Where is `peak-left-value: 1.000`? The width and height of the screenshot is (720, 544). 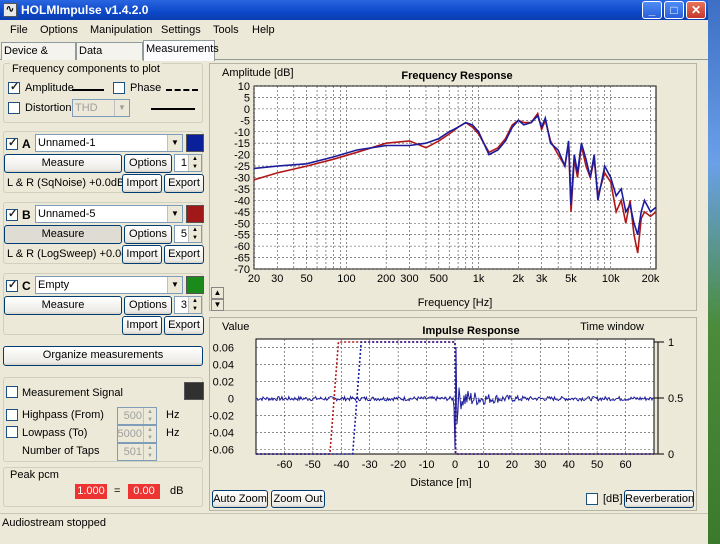
peak-left-value: 1.000 is located at coordinates (91, 491).